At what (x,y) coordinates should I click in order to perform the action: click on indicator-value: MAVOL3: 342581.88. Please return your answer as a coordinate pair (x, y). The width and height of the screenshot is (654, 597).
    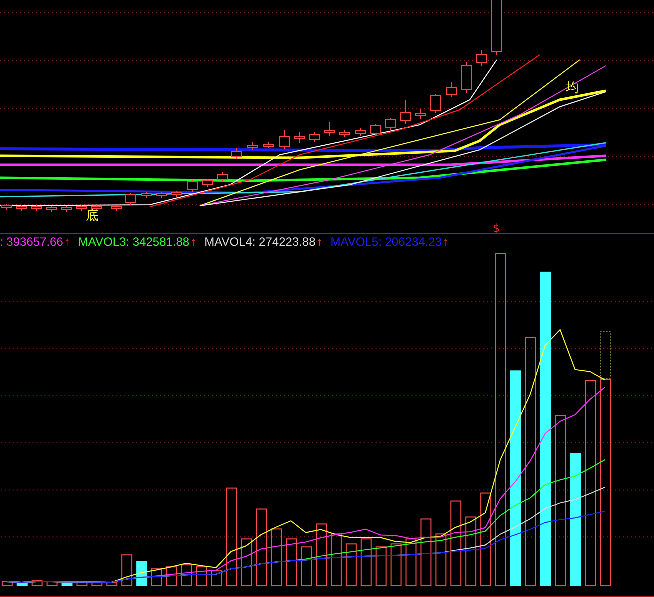
    Looking at the image, I should click on (134, 242).